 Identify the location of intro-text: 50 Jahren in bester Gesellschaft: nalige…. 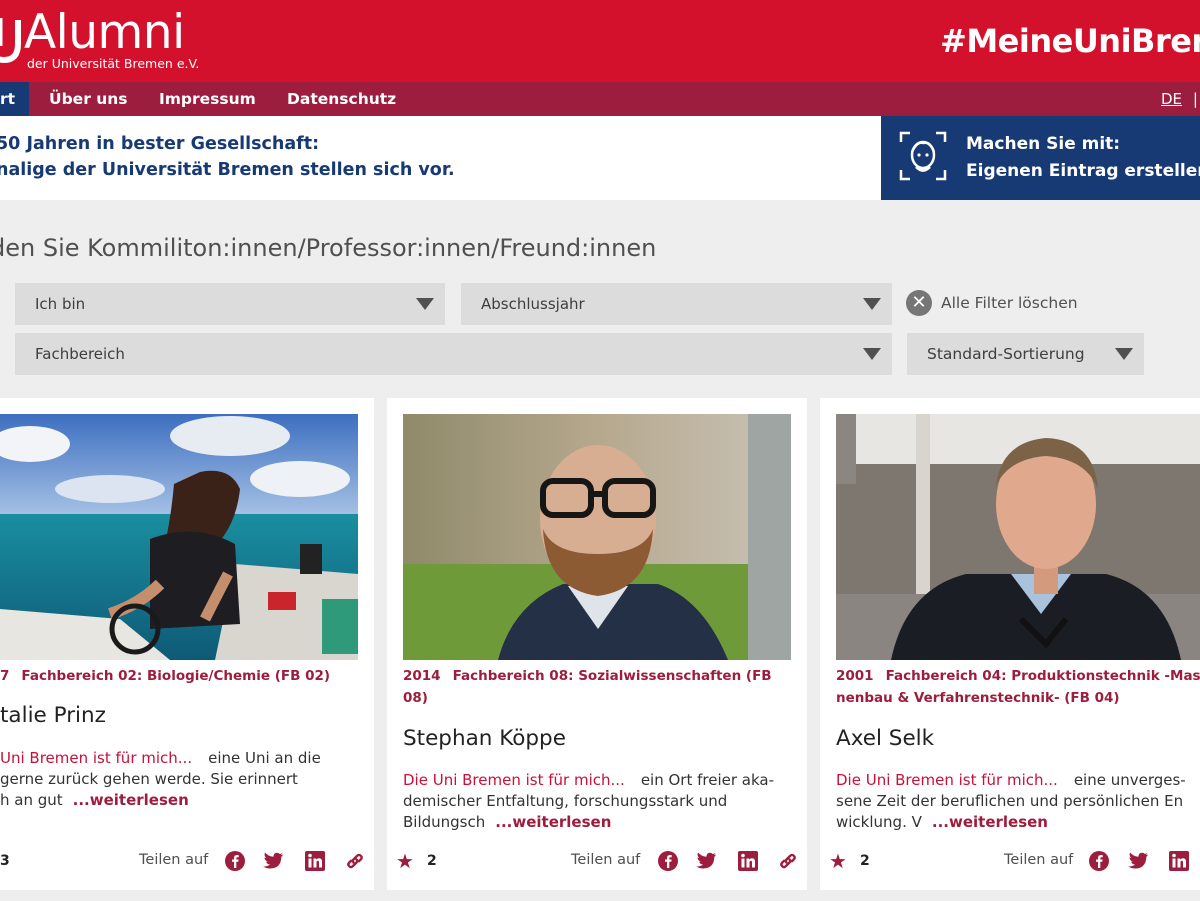
(227, 157).